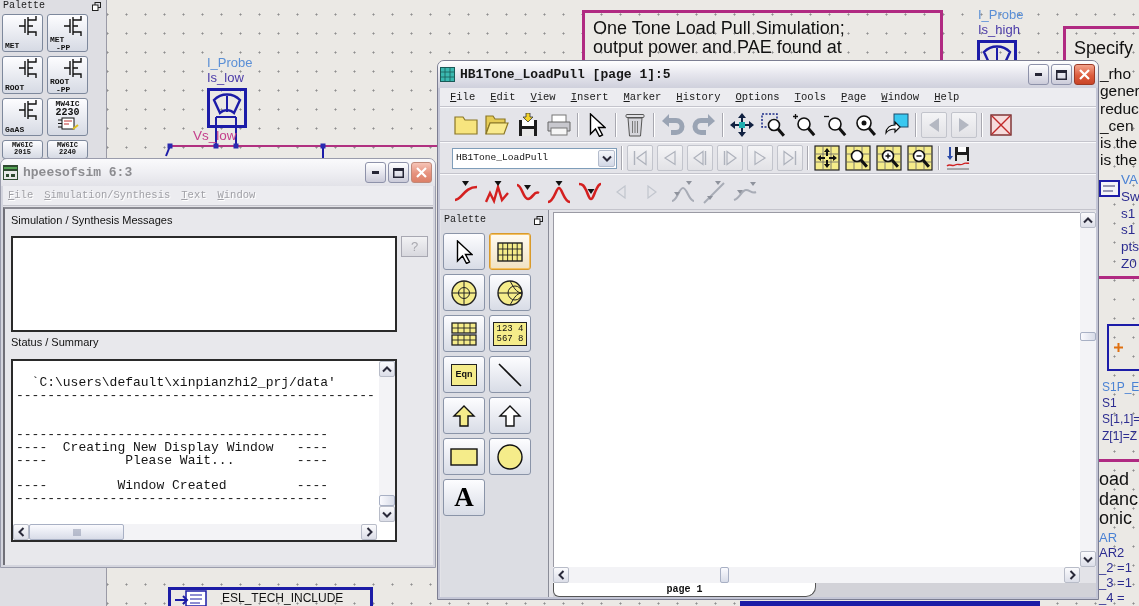 The height and width of the screenshot is (606, 1139). What do you see at coordinates (464, 497) in the screenshot?
I see `palette-button: A` at bounding box center [464, 497].